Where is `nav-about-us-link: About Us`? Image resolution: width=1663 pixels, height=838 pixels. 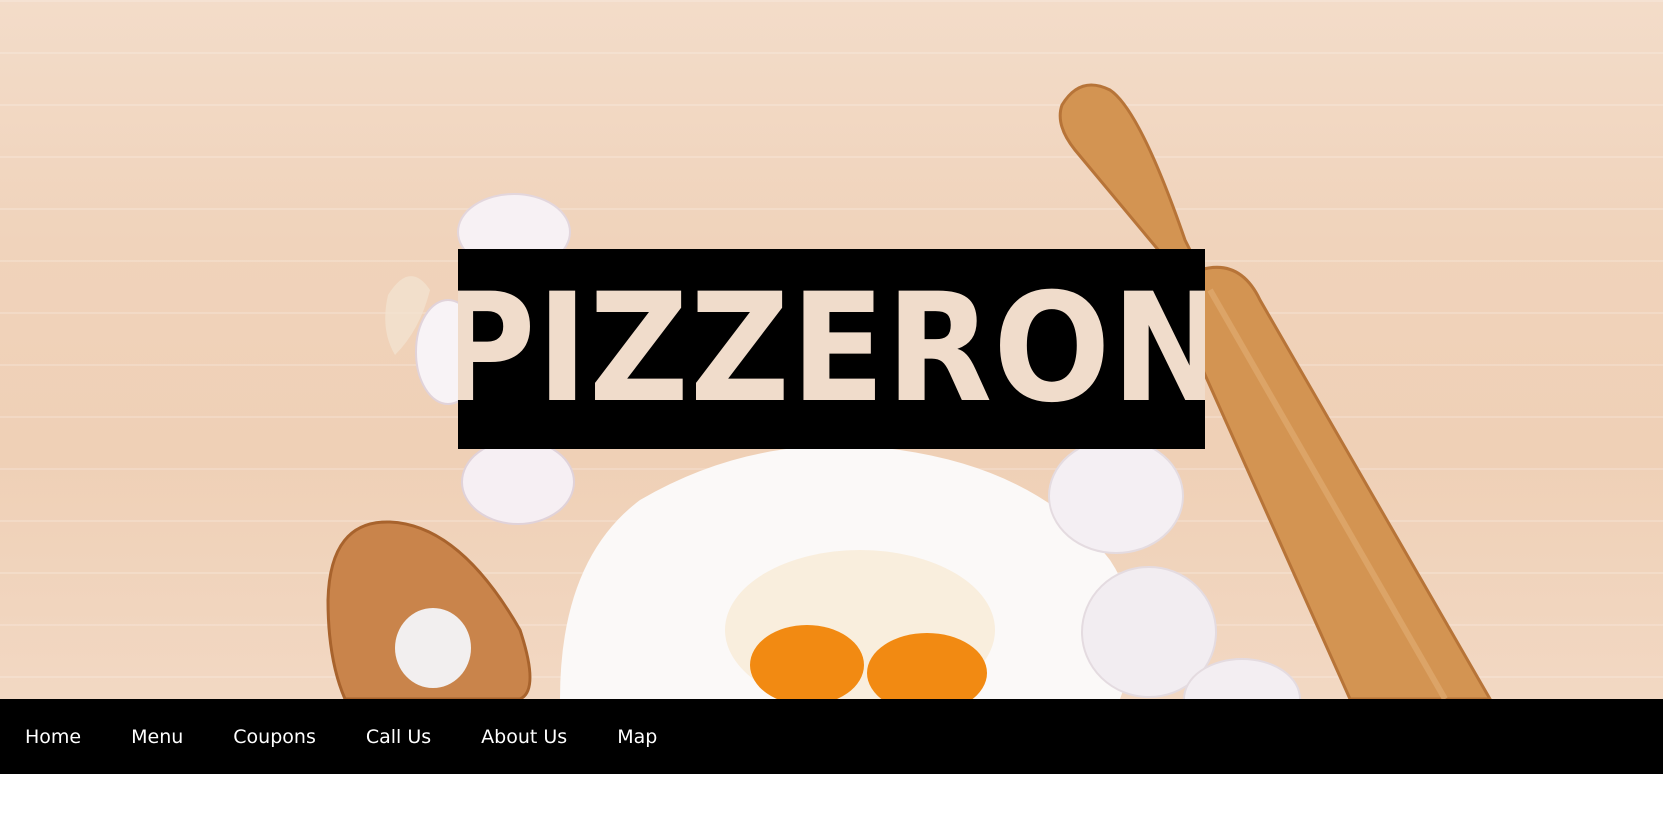
nav-about-us-link: About Us is located at coordinates (524, 737).